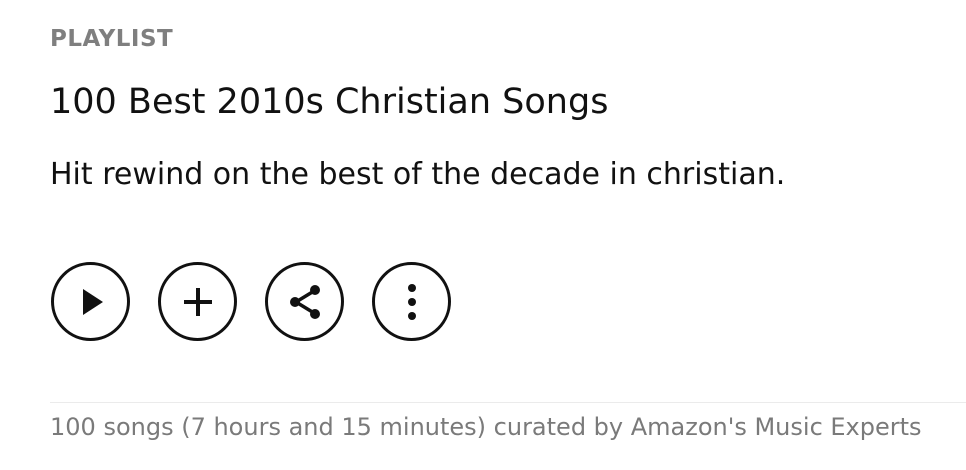  I want to click on share-icon, so click(304, 301).